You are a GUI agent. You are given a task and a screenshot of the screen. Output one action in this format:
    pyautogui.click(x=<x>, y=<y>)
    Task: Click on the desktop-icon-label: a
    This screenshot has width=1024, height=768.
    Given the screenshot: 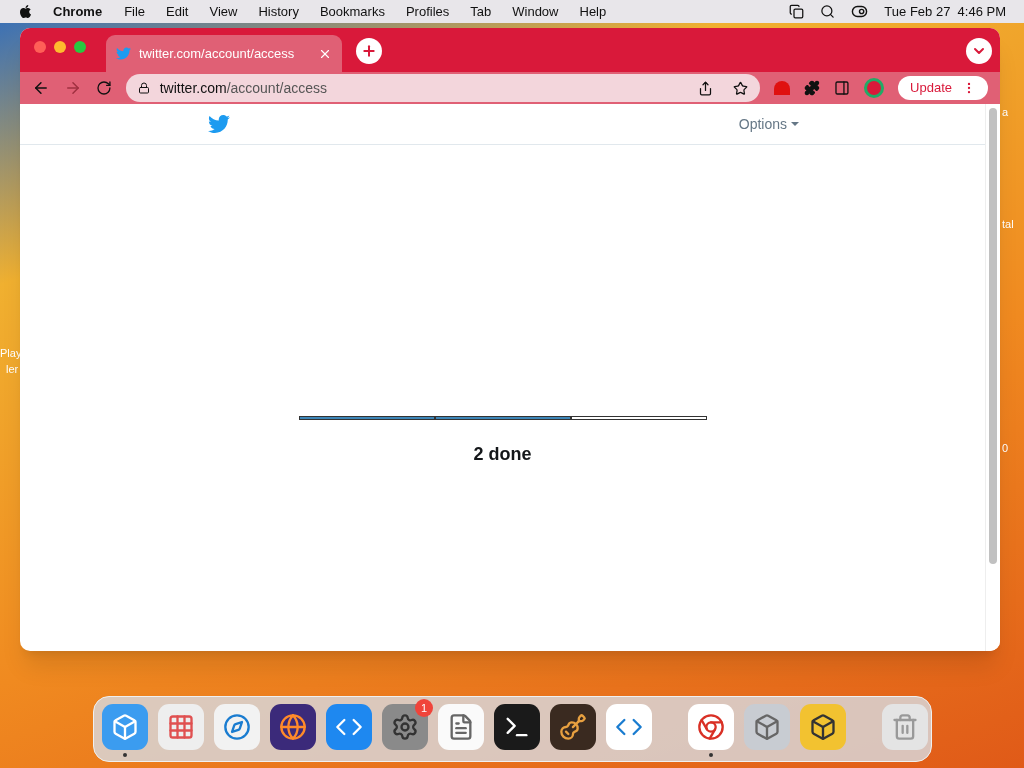 What is the action you would take?
    pyautogui.click(x=1005, y=112)
    